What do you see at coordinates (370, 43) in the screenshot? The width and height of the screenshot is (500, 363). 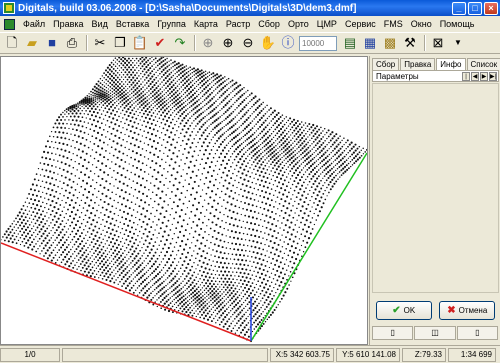 I see `table-icon: ▦` at bounding box center [370, 43].